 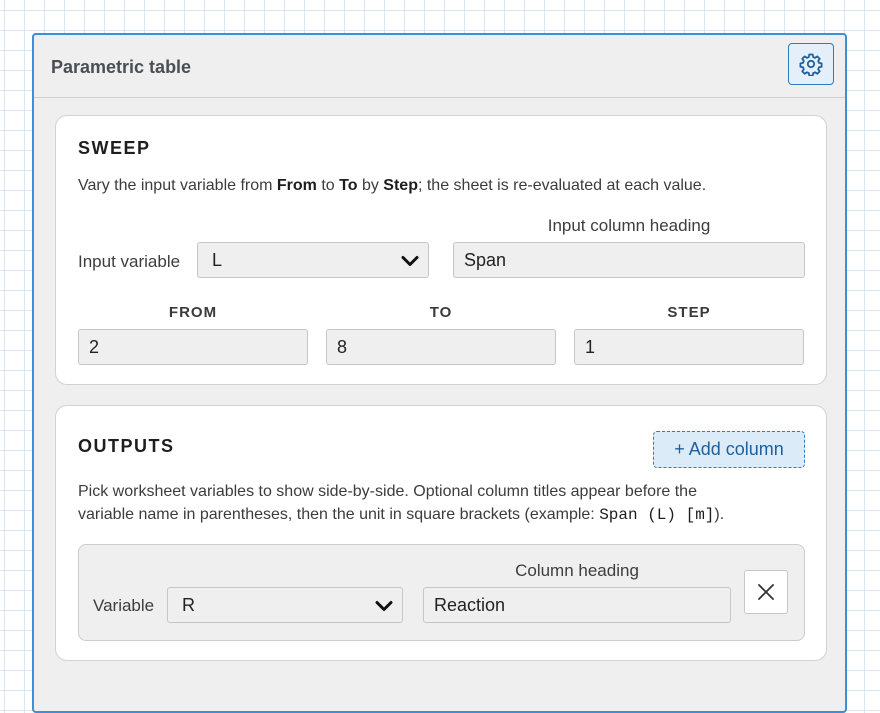 I want to click on add-column-button: + Add column, so click(x=729, y=449).